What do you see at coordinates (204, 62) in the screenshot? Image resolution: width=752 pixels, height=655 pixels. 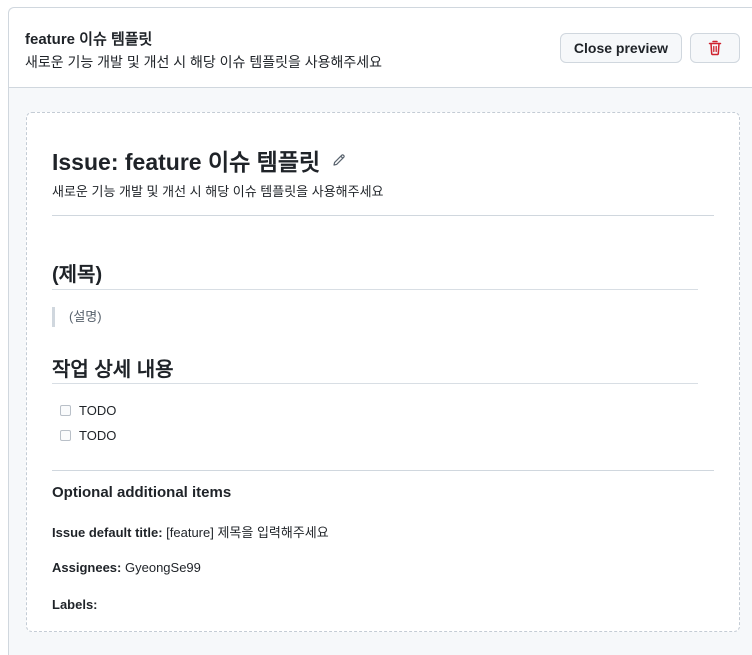 I see `template-description: 새로운 기능 개발 및 개선 시 해당 이슈 템플릿을 사용해주세요` at bounding box center [204, 62].